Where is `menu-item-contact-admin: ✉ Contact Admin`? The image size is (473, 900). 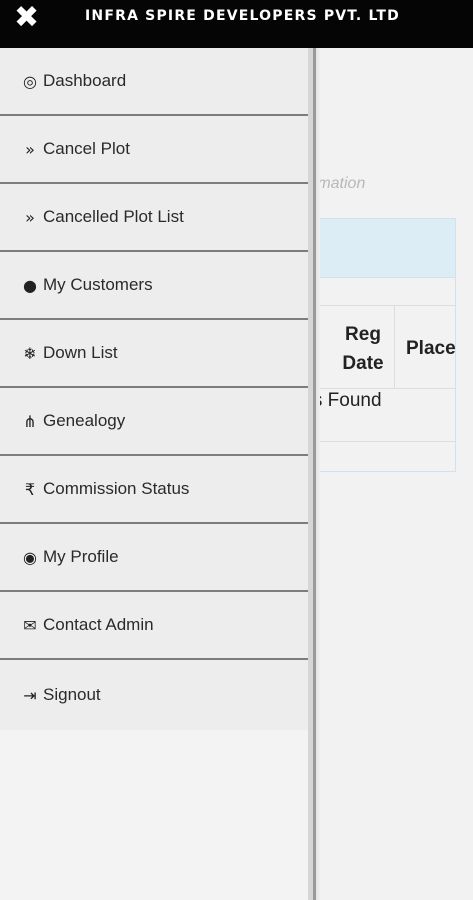 menu-item-contact-admin: ✉ Contact Admin is located at coordinates (154, 626).